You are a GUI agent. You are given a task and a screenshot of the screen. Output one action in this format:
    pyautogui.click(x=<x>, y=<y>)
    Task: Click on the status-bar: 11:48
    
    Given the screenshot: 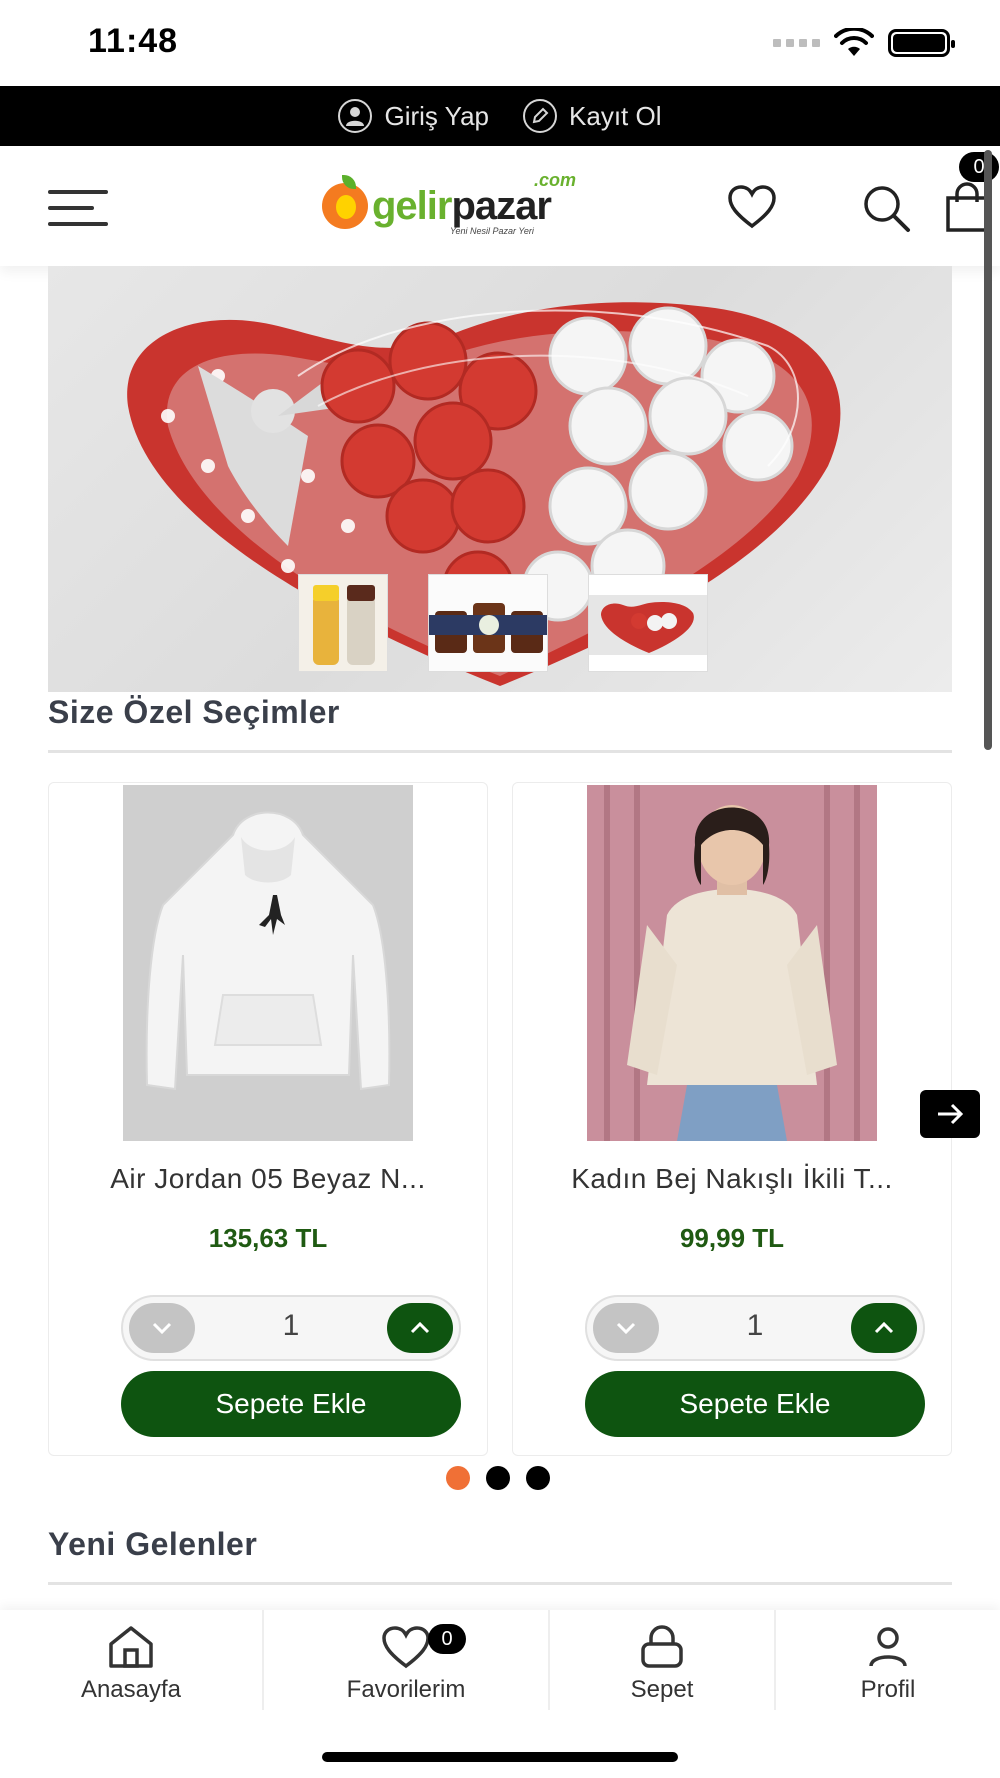 What is the action you would take?
    pyautogui.click(x=500, y=43)
    